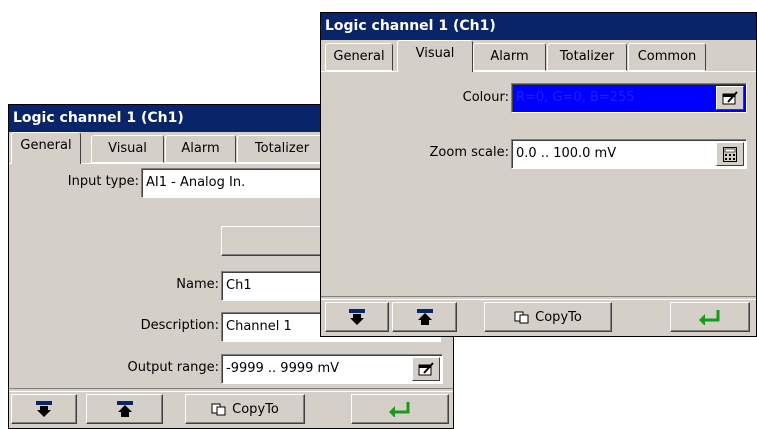  Describe the element at coordinates (587, 57) in the screenshot. I see `front-tab-totalizer: Totalizer` at that location.